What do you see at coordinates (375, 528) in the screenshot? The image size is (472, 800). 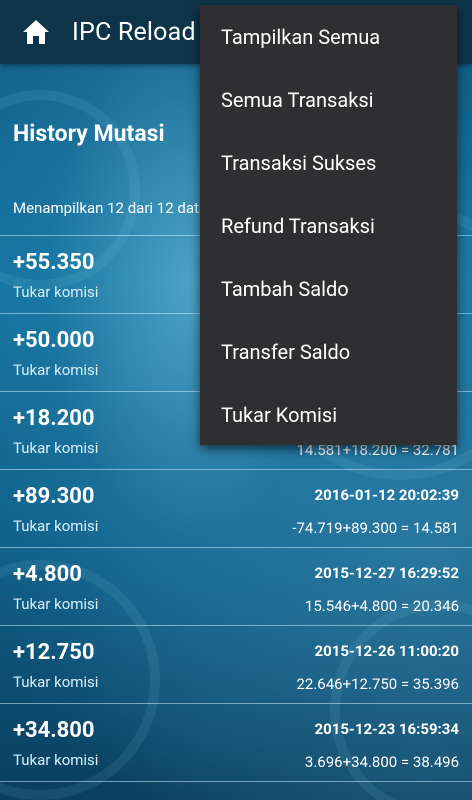 I see `transaction-balance-calc: -74.719+89.300 = 14.581` at bounding box center [375, 528].